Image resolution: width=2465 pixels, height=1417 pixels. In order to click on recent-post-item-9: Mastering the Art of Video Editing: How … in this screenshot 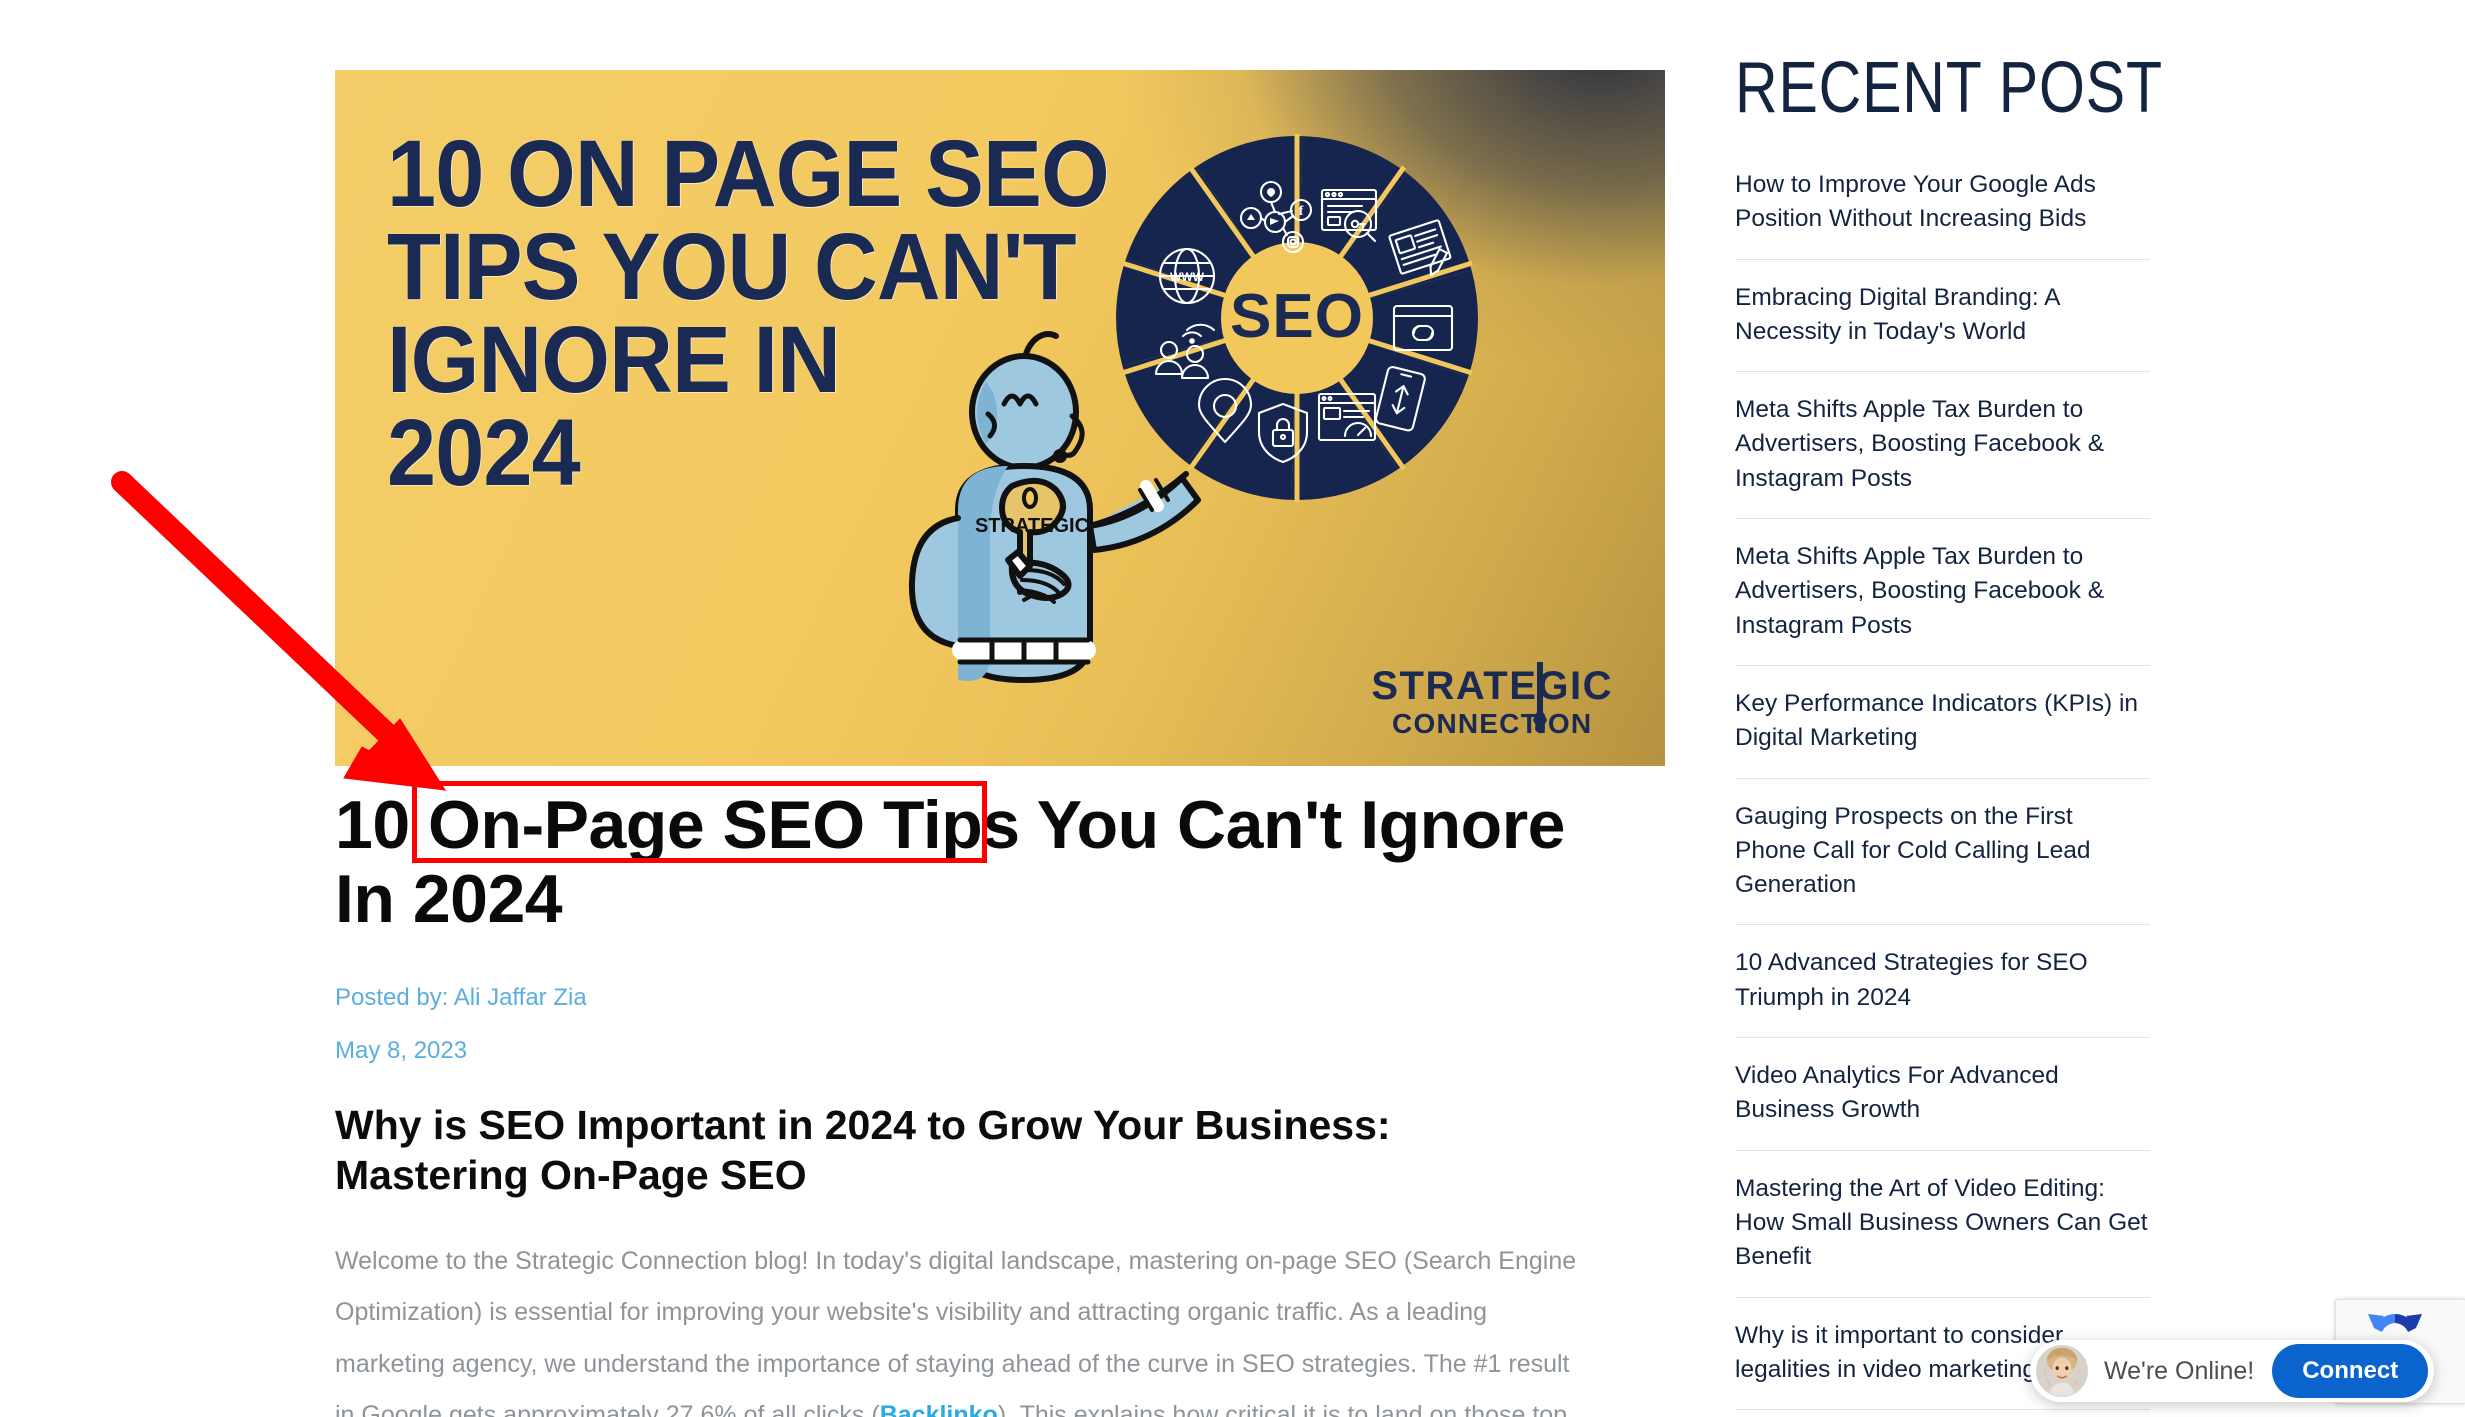, I will do `click(1942, 1235)`.